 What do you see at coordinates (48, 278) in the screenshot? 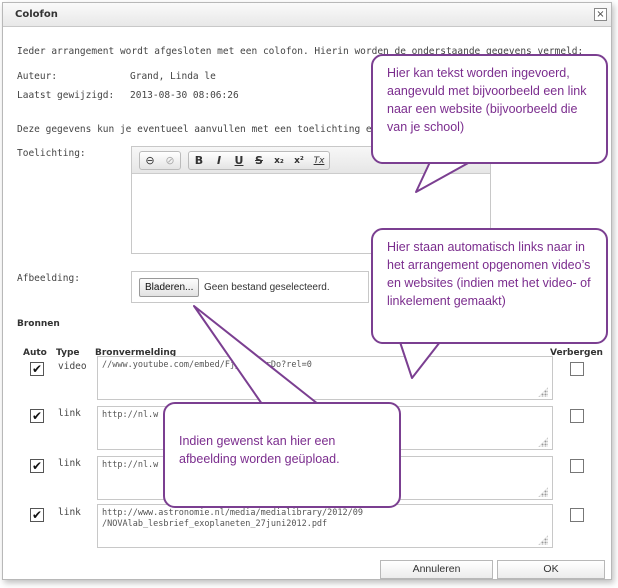
I see `afbeelding-label: Afbeelding:` at bounding box center [48, 278].